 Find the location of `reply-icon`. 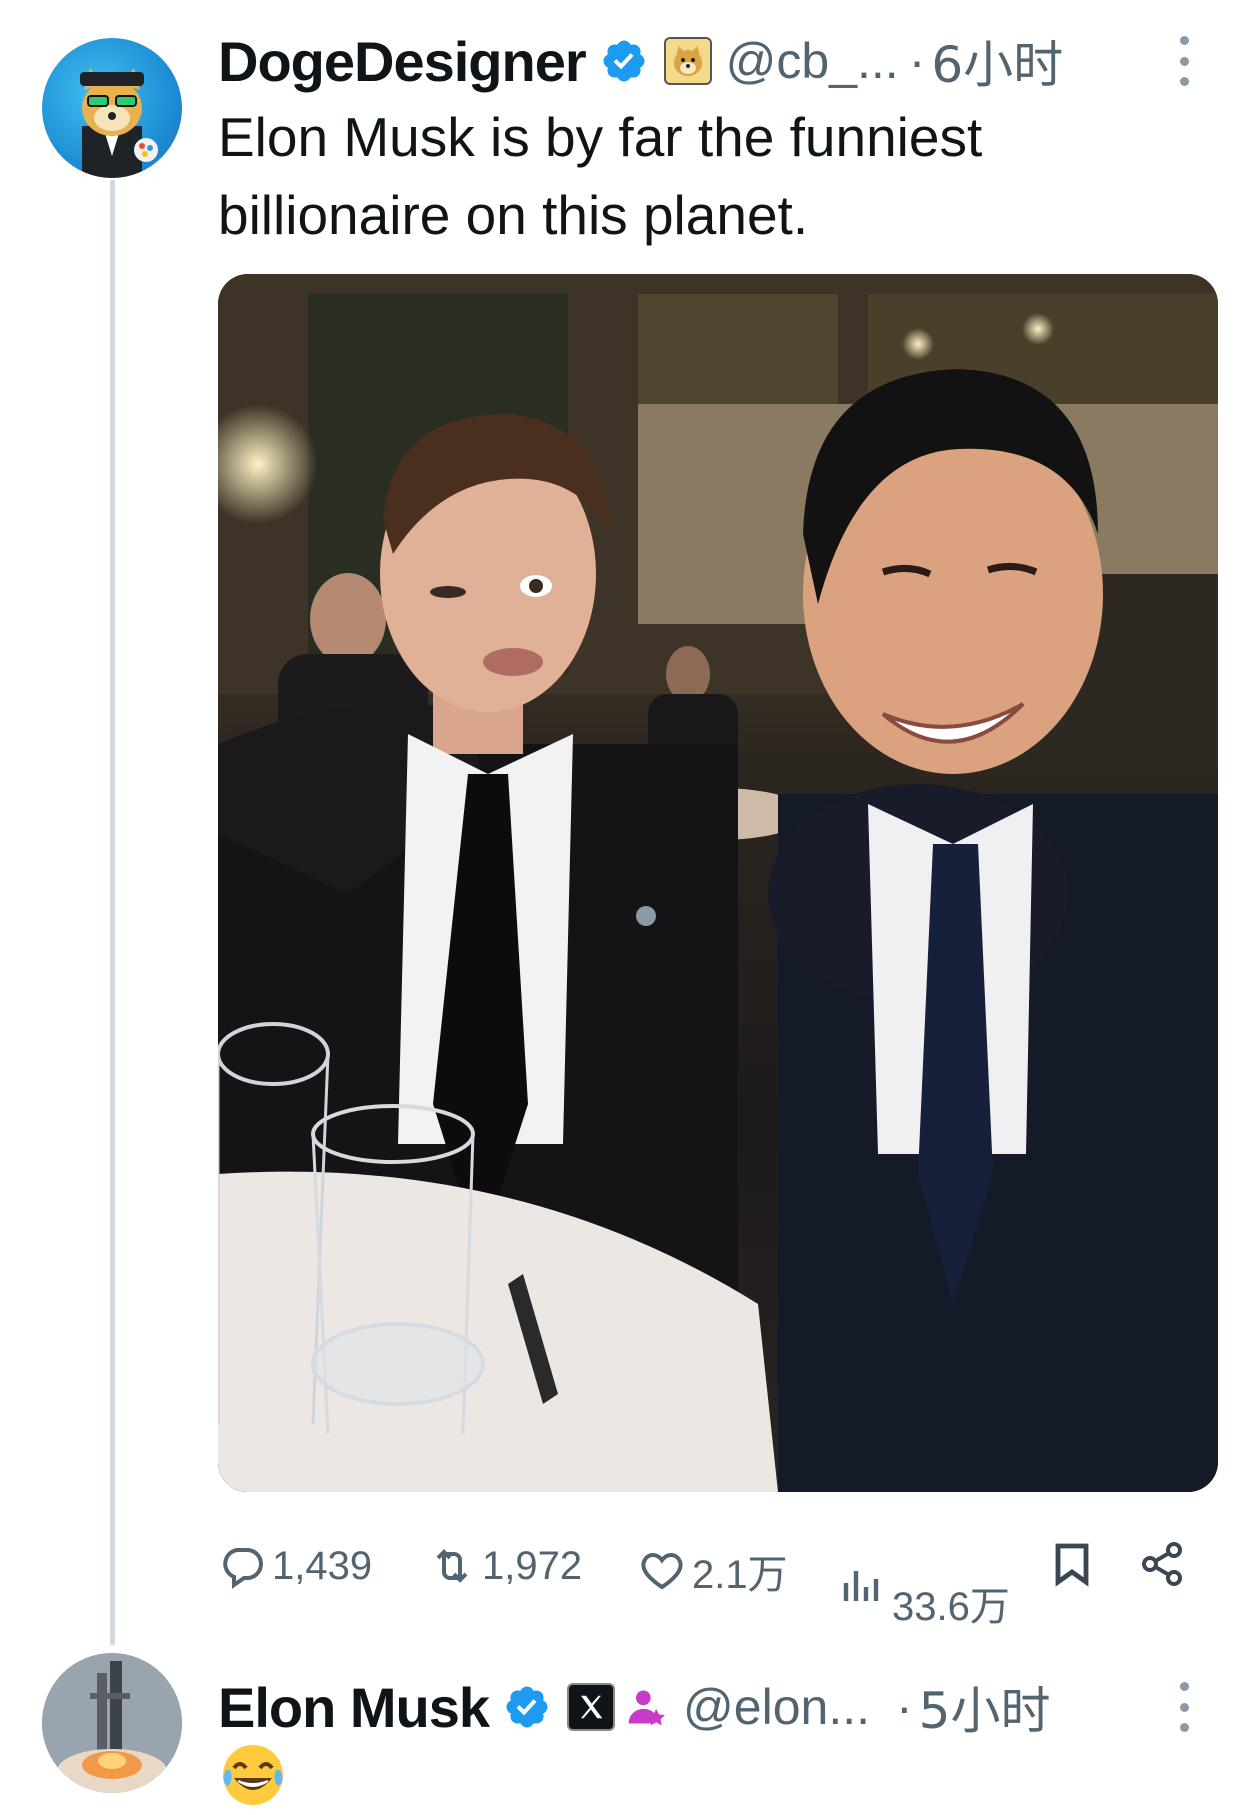

reply-icon is located at coordinates (243, 1568).